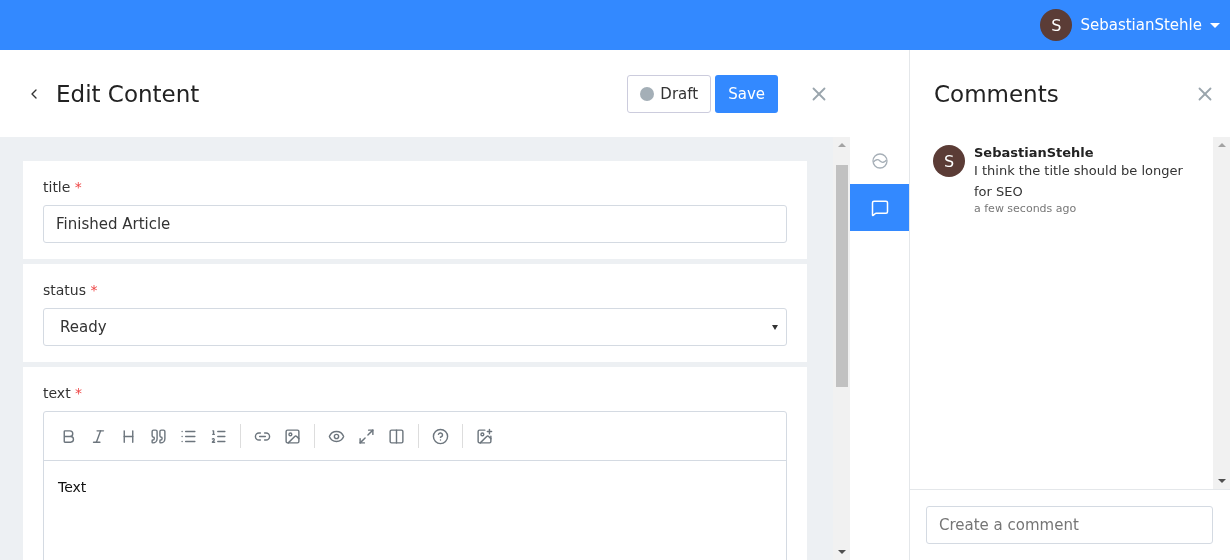  Describe the element at coordinates (128, 93) in the screenshot. I see `page-title: Edit Content` at that location.